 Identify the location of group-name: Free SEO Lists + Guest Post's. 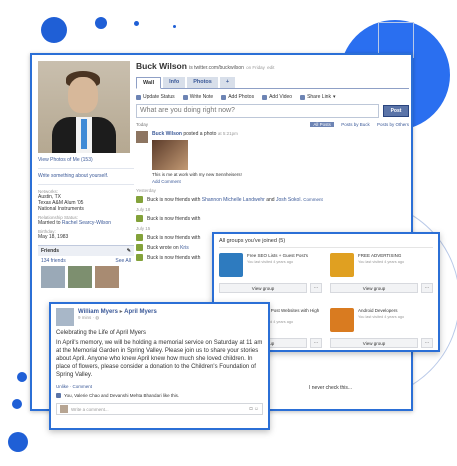
(277, 256).